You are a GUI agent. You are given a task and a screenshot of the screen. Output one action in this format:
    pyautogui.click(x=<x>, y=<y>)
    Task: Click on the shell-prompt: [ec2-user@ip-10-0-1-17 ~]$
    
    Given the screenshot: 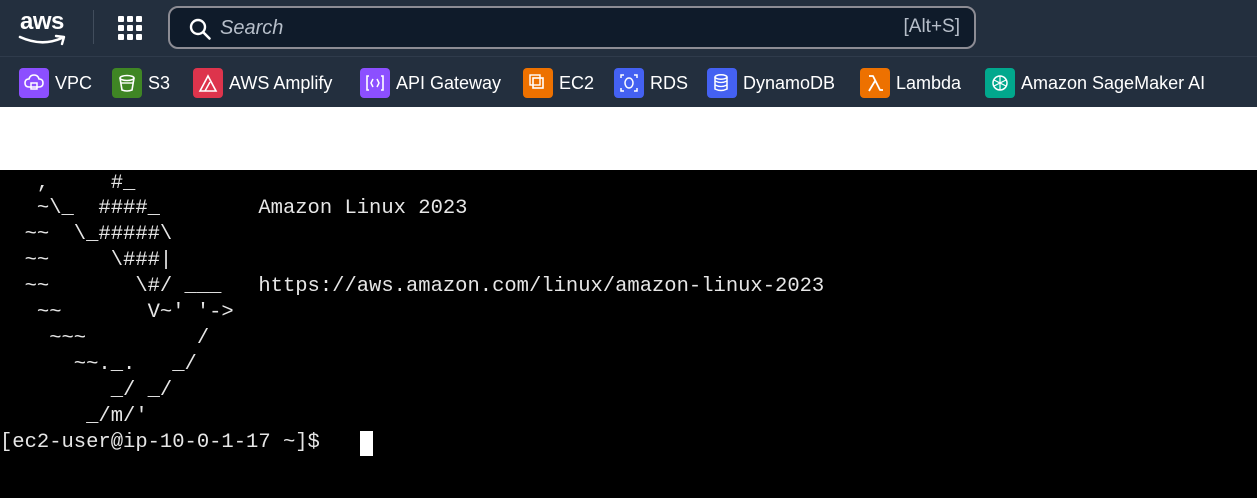 What is the action you would take?
    pyautogui.click(x=166, y=443)
    